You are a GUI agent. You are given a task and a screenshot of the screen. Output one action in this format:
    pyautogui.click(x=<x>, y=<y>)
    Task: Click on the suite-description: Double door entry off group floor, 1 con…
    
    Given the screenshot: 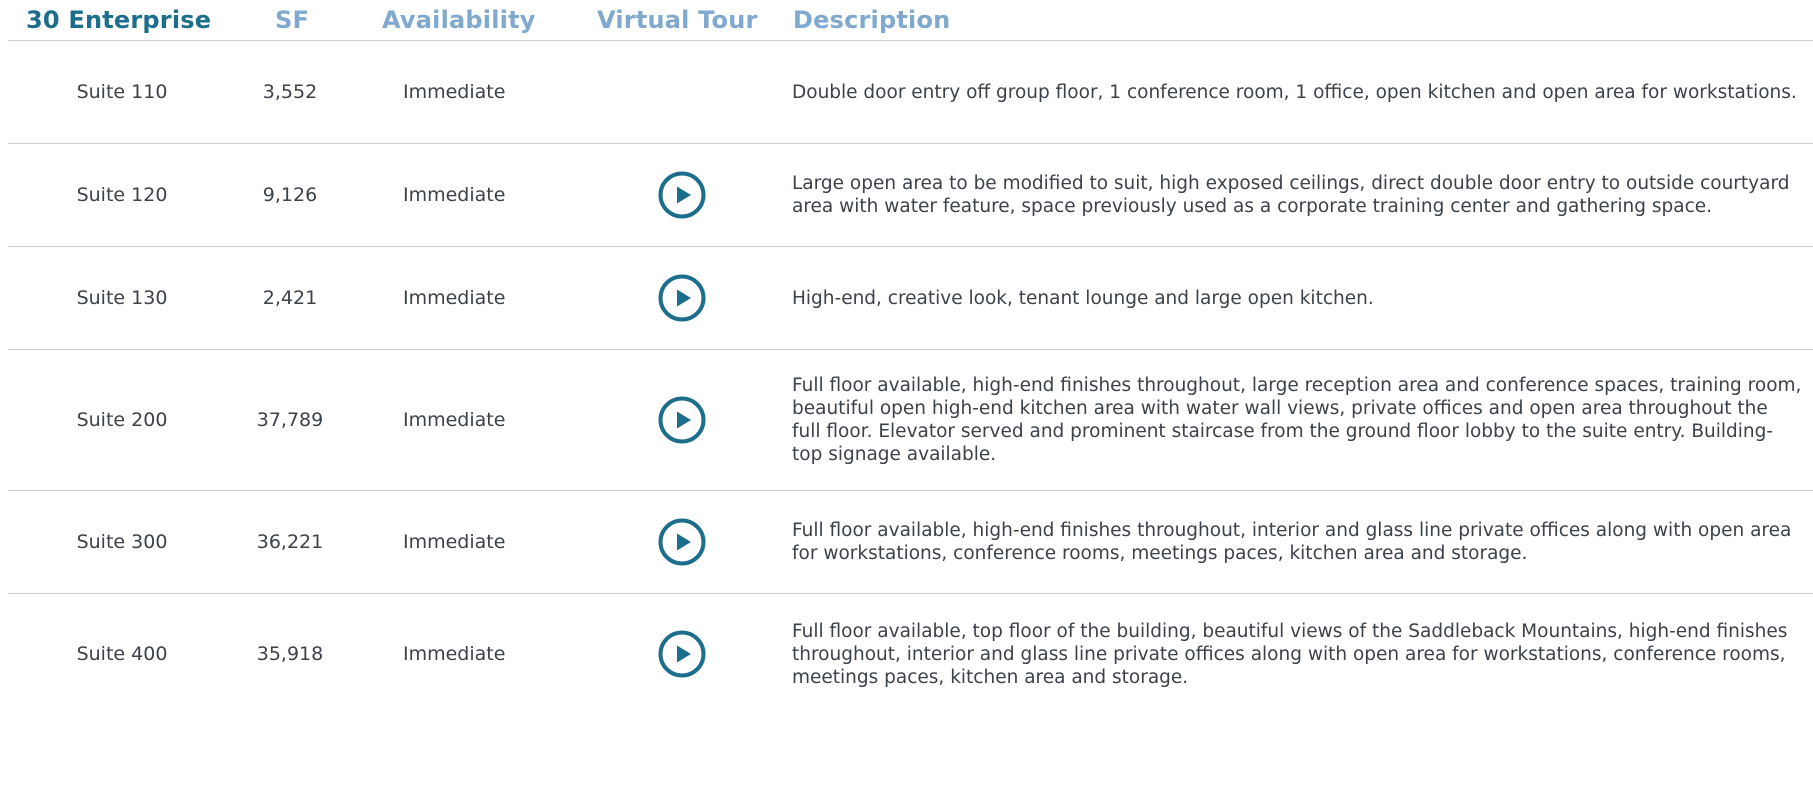 What is the action you would take?
    pyautogui.click(x=1294, y=92)
    